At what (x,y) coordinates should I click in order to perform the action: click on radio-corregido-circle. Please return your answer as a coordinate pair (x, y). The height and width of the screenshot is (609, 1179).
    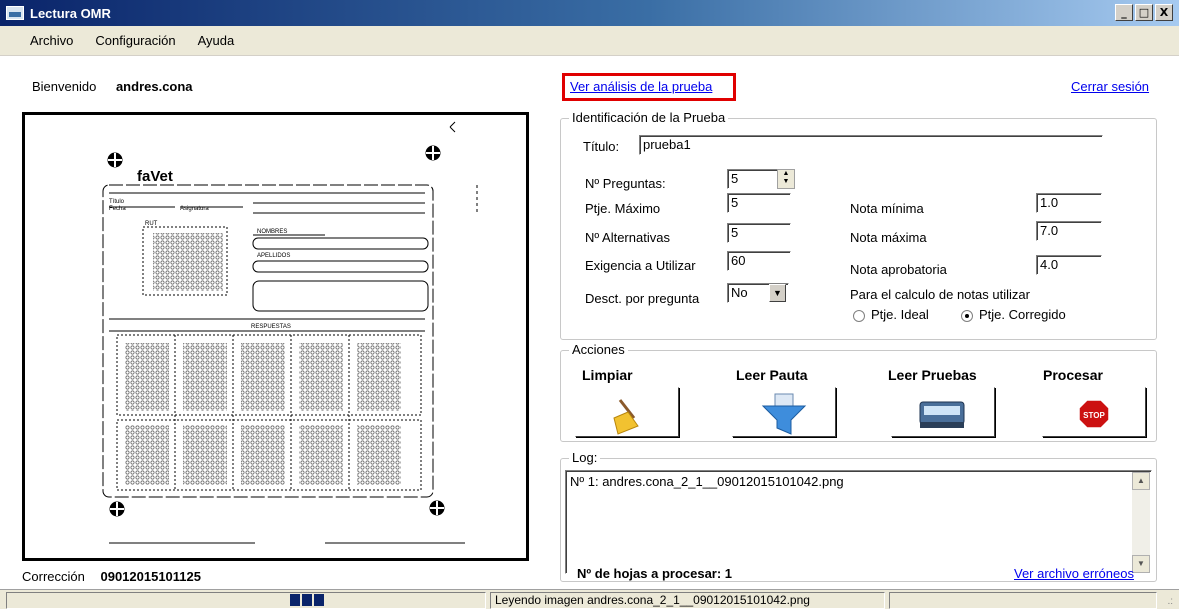
    Looking at the image, I should click on (967, 315).